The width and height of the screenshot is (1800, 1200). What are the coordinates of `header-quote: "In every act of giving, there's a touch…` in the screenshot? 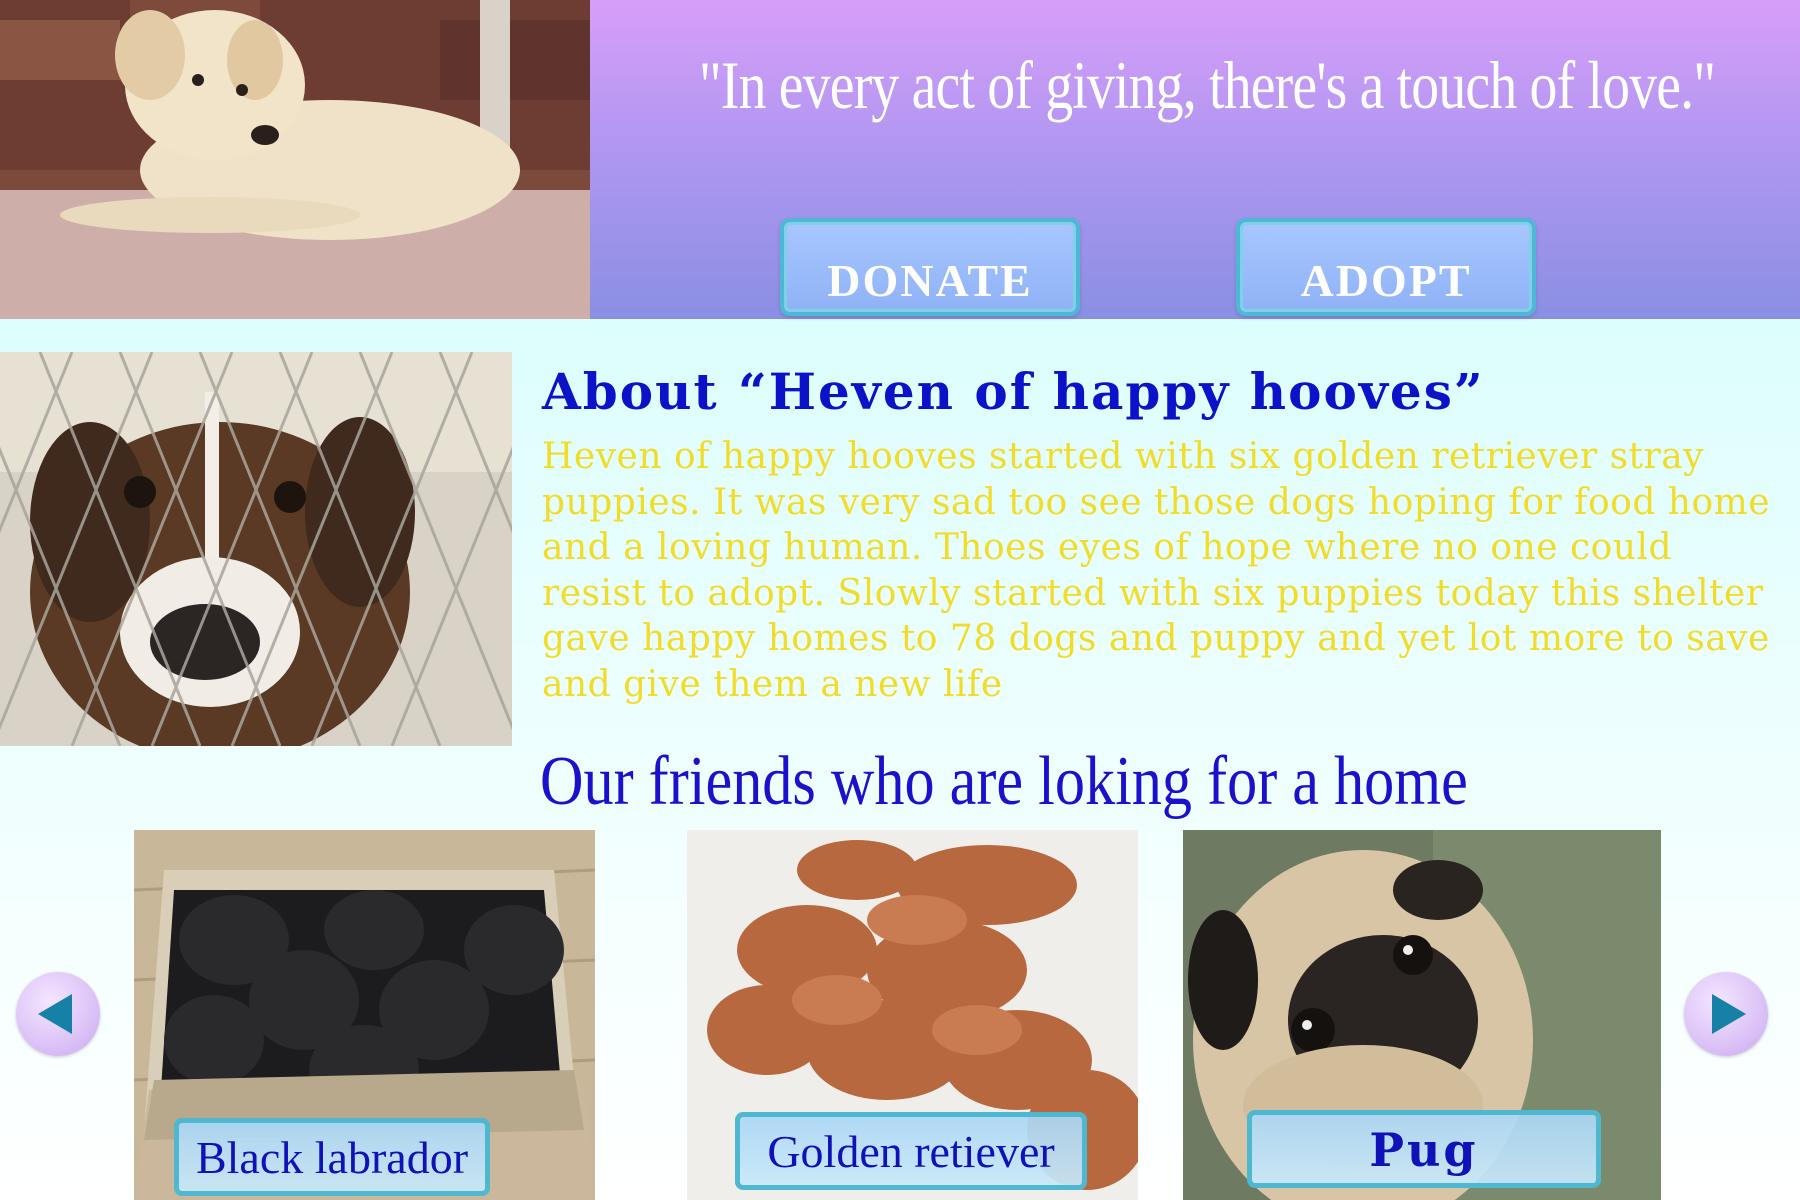 It's located at (1207, 85).